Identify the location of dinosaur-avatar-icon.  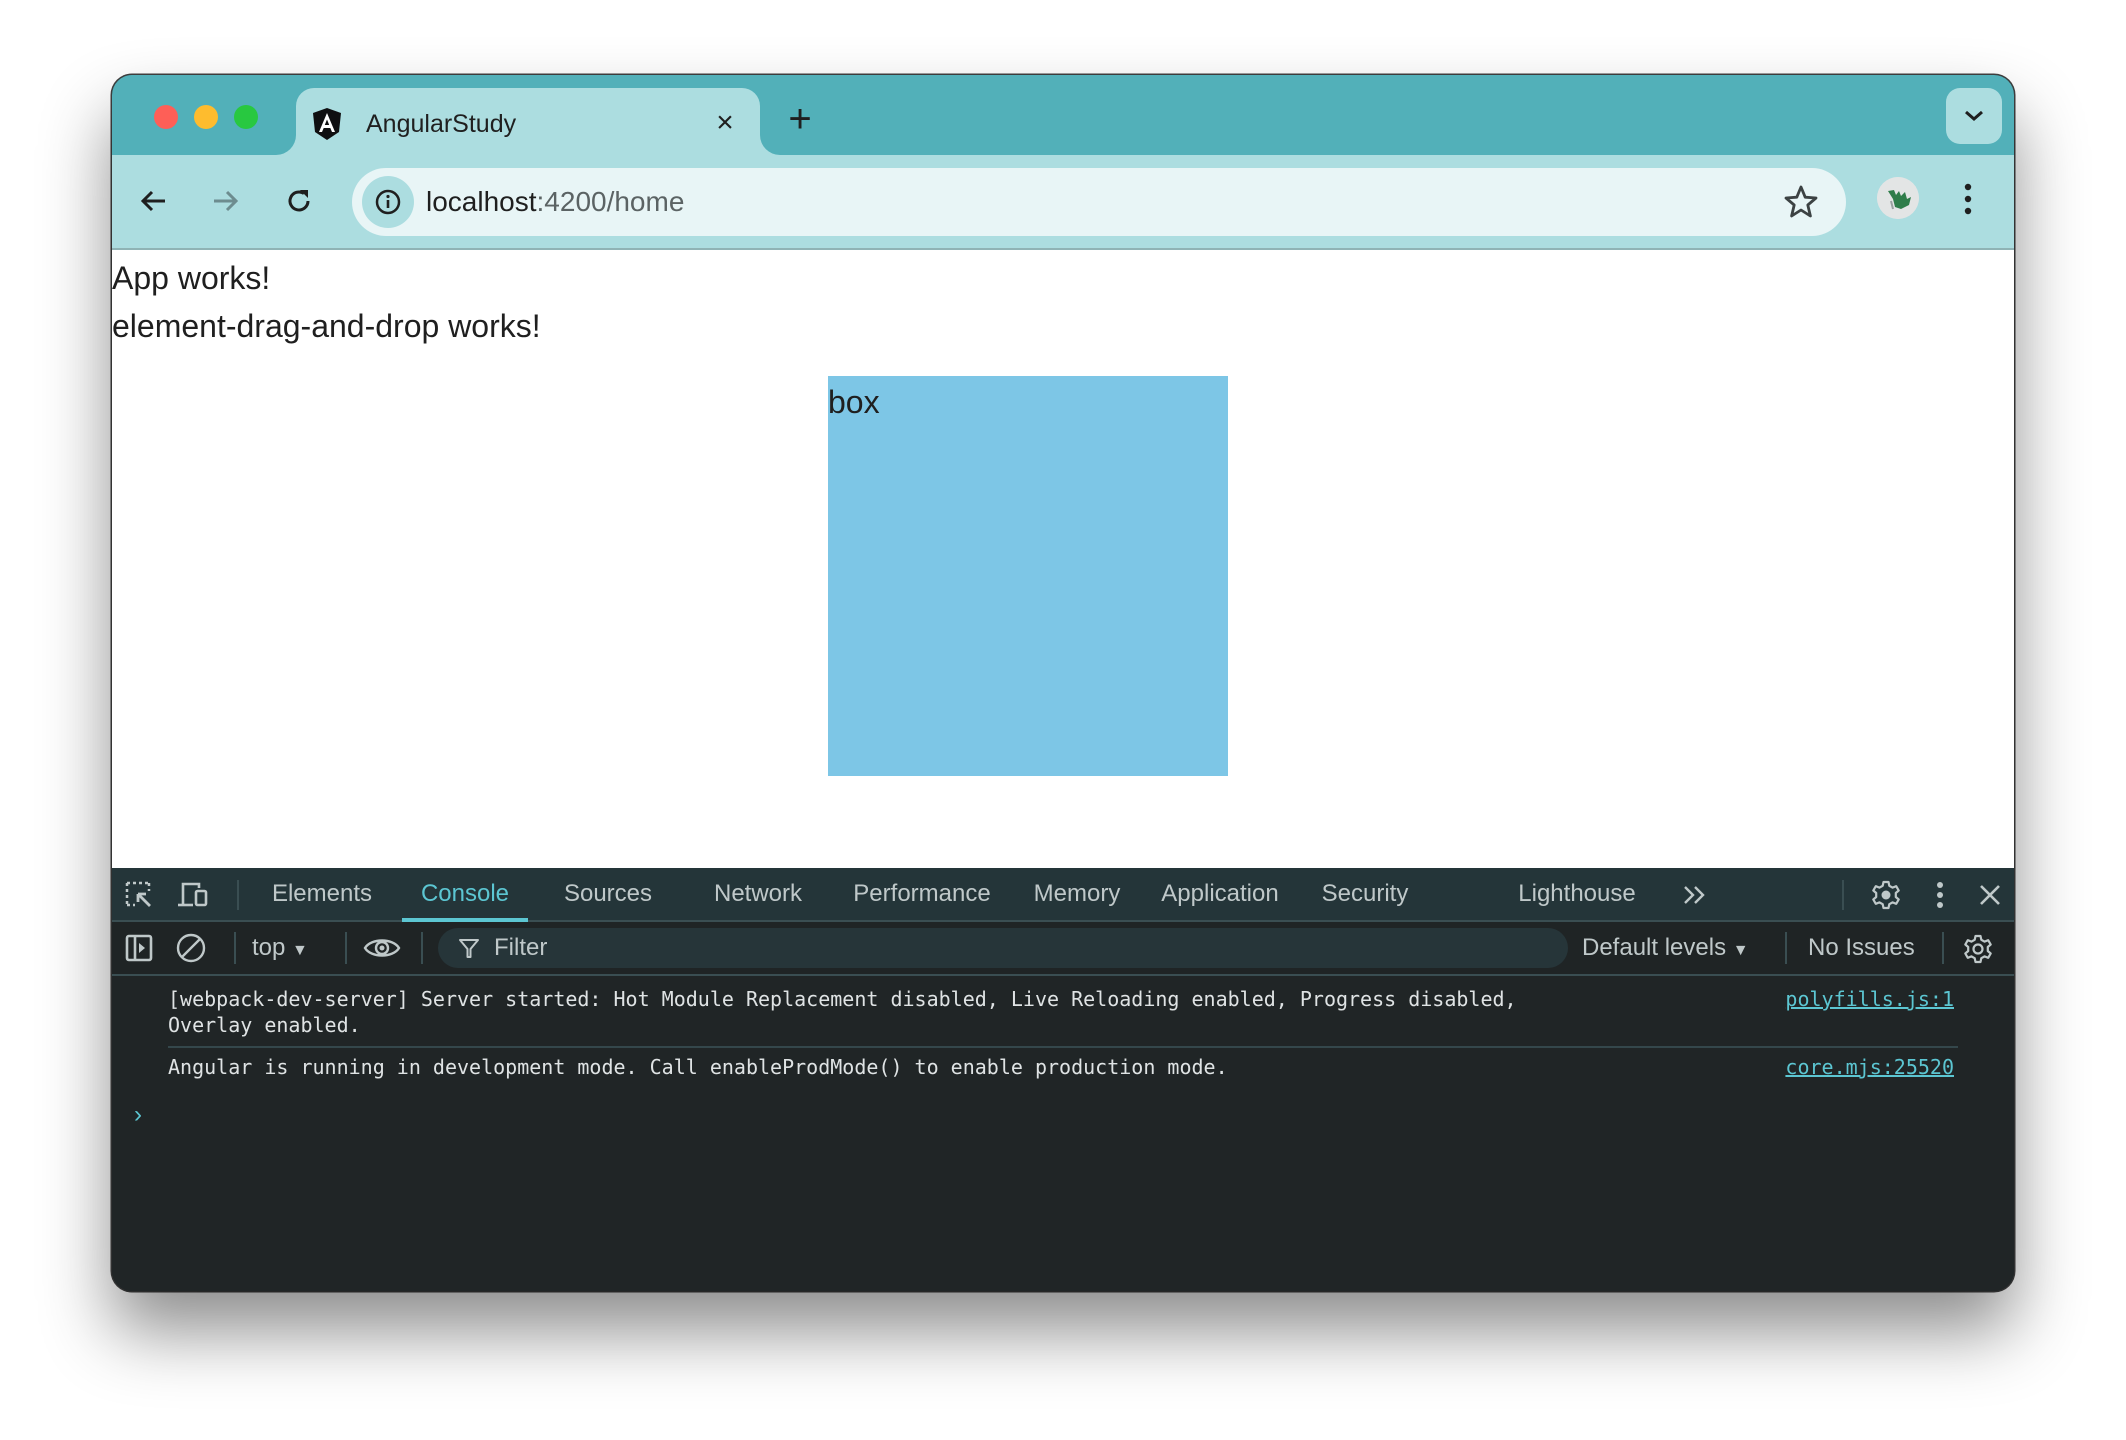
(1898, 198).